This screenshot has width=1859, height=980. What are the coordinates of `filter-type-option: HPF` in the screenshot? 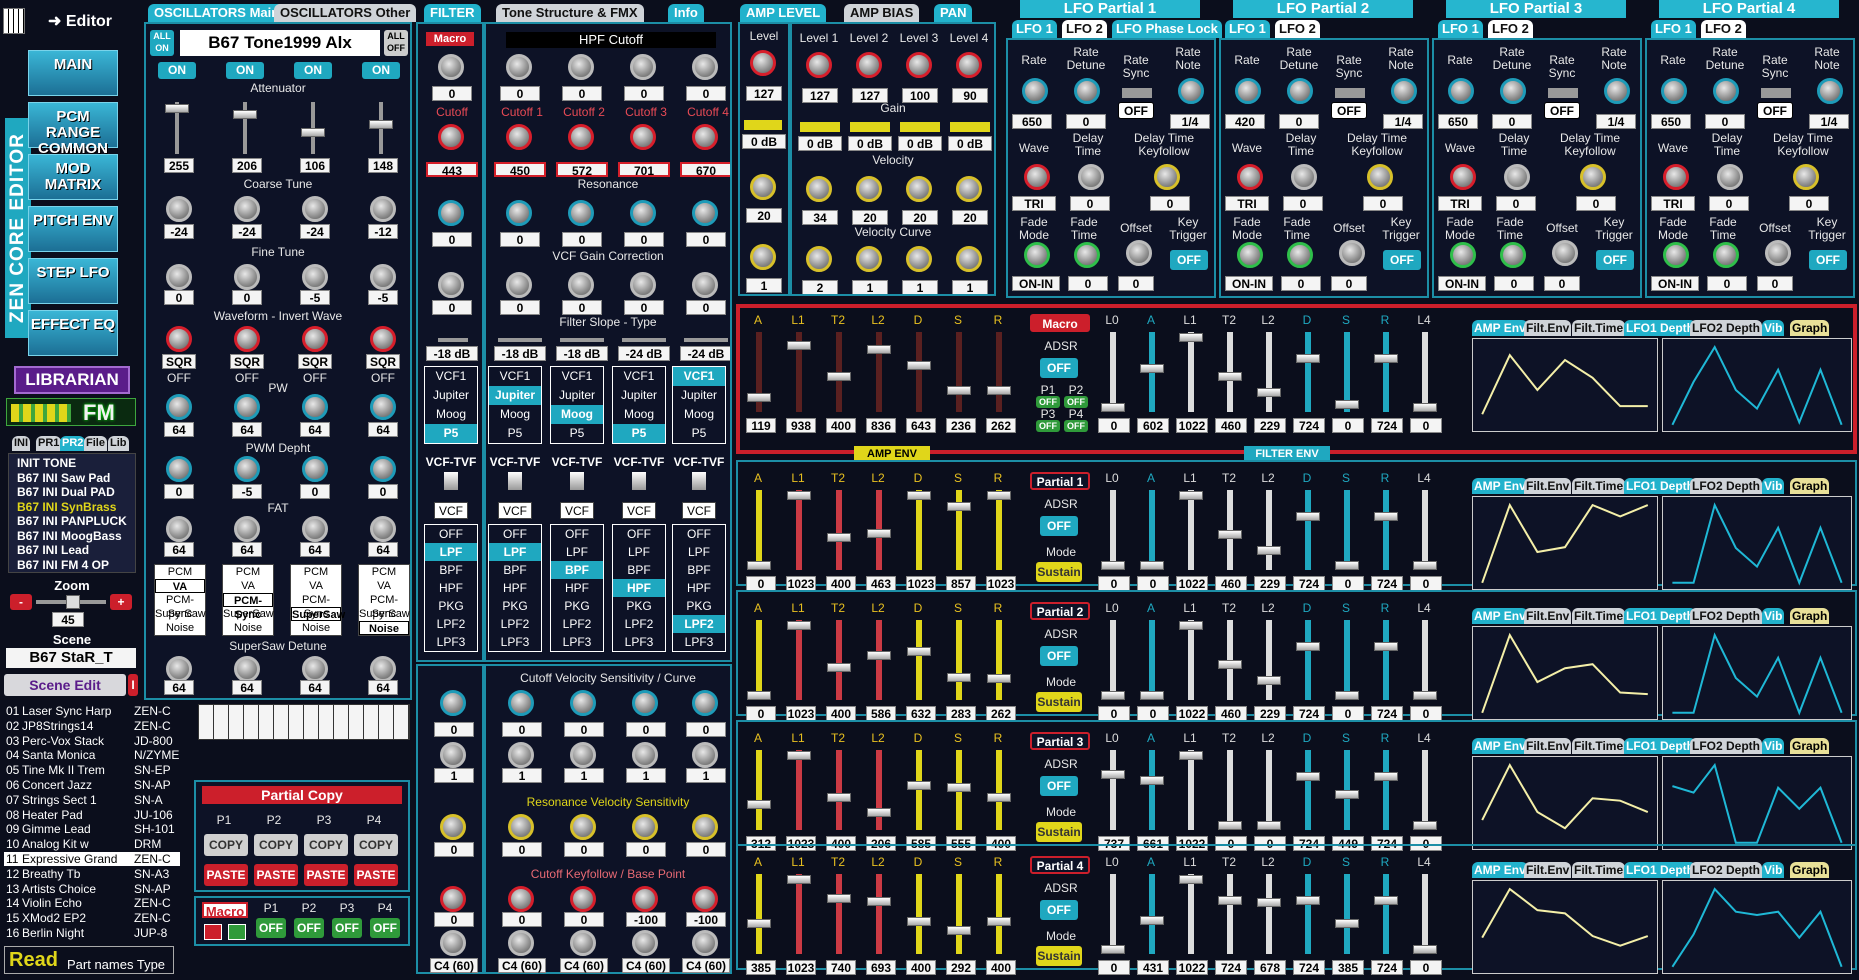 It's located at (699, 588).